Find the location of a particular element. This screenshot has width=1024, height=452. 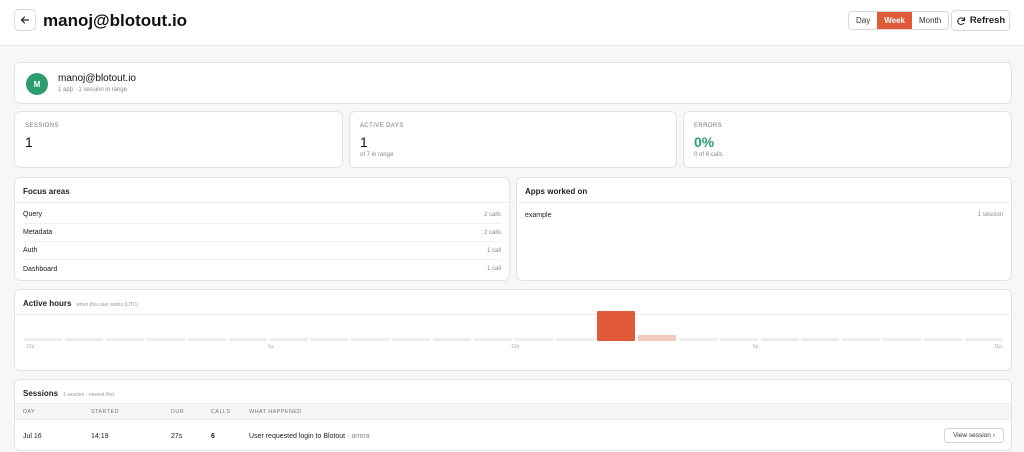

stat-card-errors: ERRORS 0% 0 of 6 calls is located at coordinates (847, 139).